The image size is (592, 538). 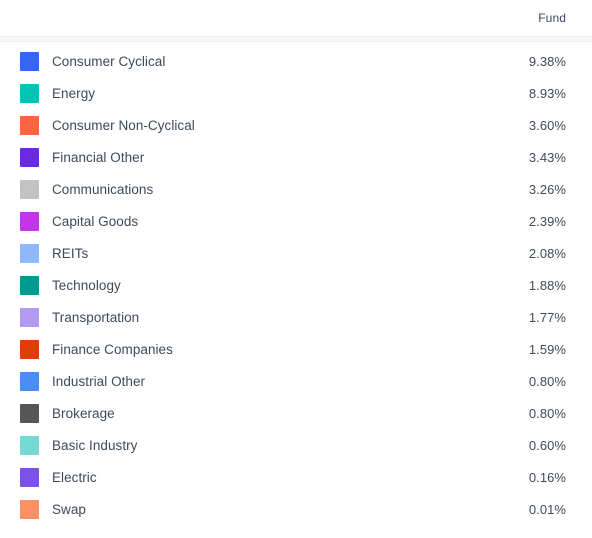 I want to click on sector-label: Technology, so click(x=86, y=285).